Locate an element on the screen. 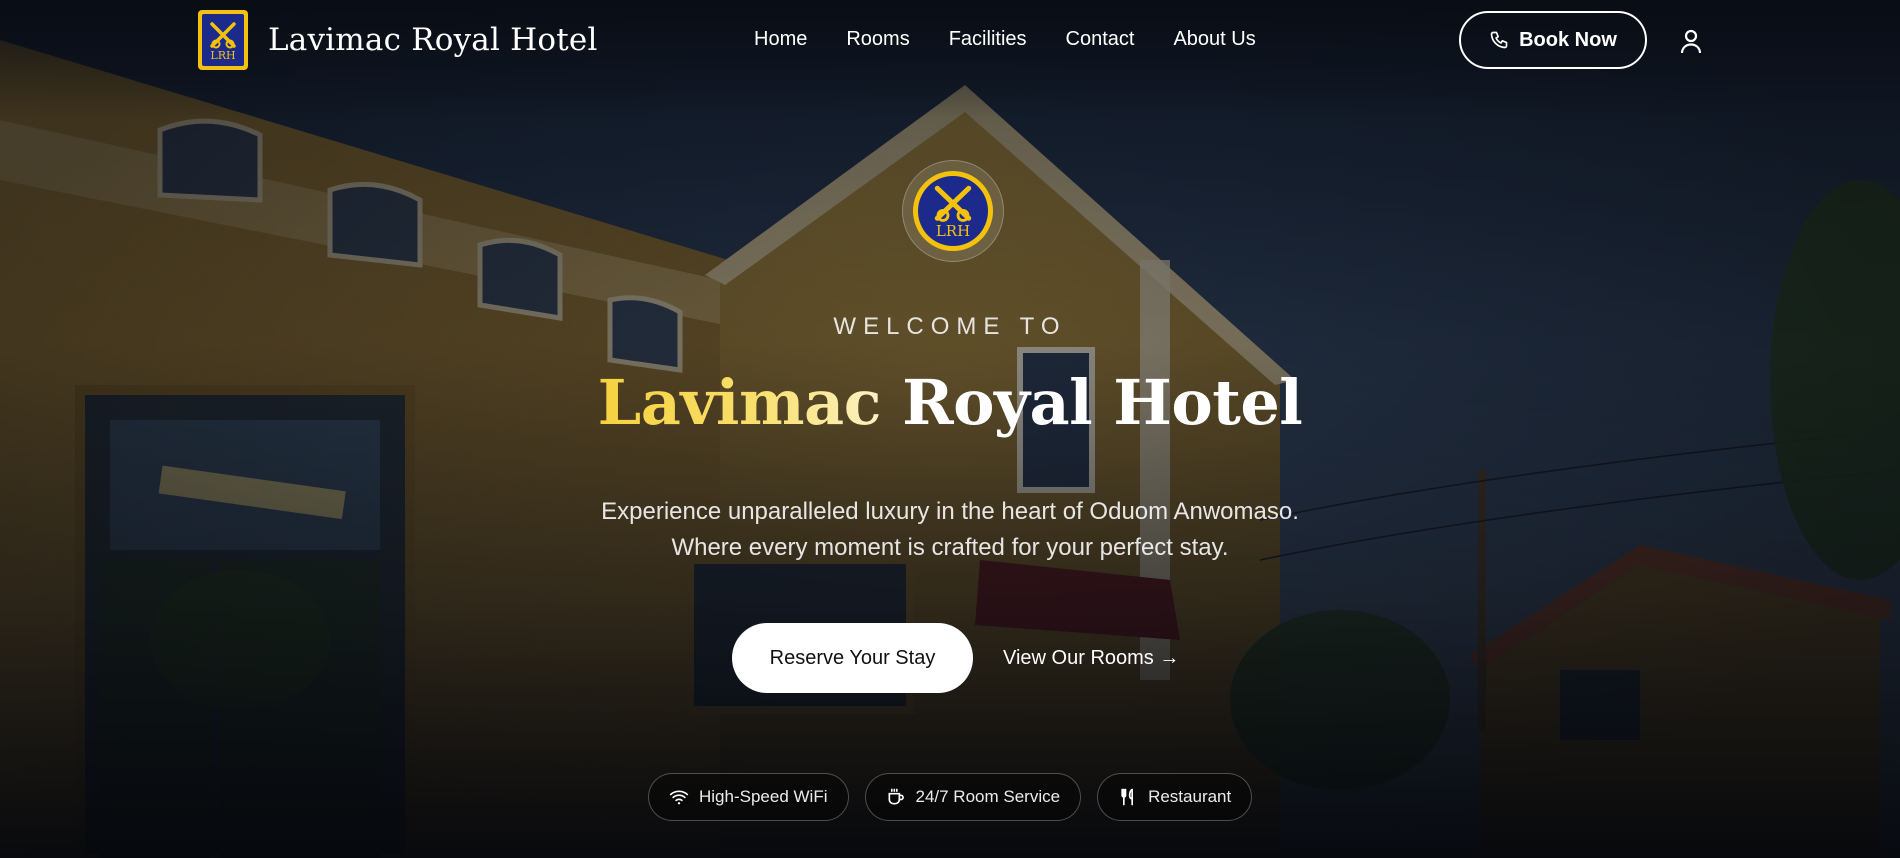 The image size is (1900, 858). main-nav: Home Rooms Facilities Contact About Us is located at coordinates (1005, 39).